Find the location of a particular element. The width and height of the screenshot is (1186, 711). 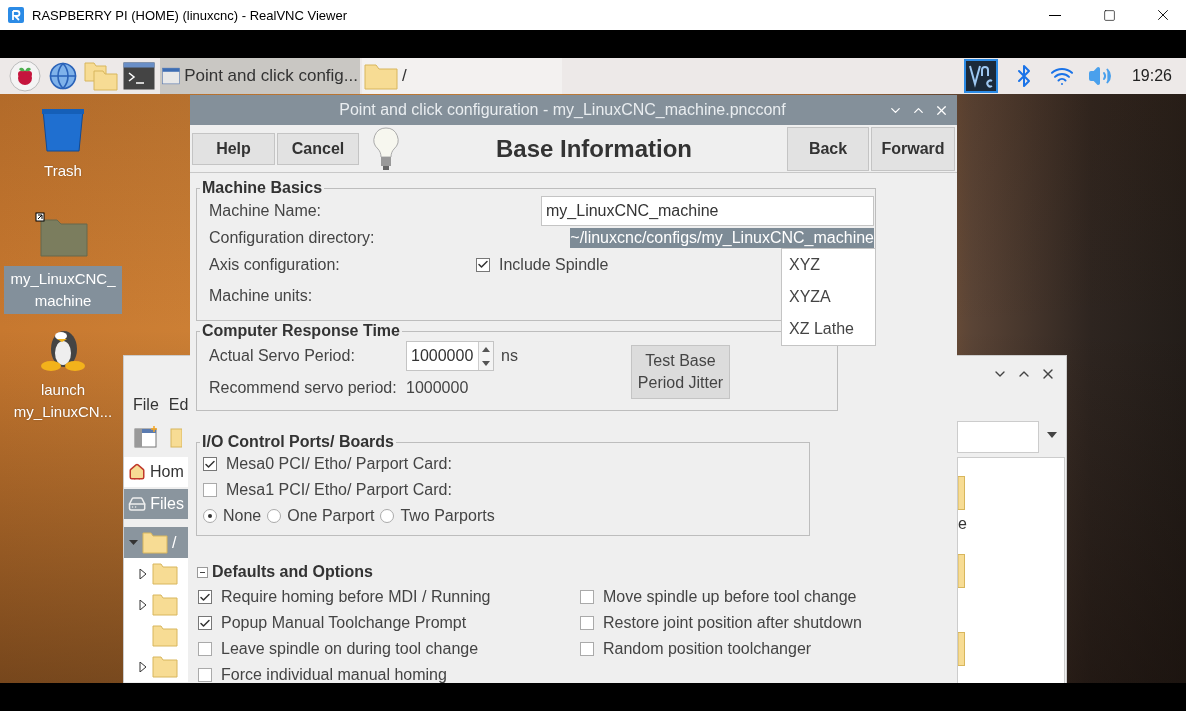

folders-icon is located at coordinates (101, 76).